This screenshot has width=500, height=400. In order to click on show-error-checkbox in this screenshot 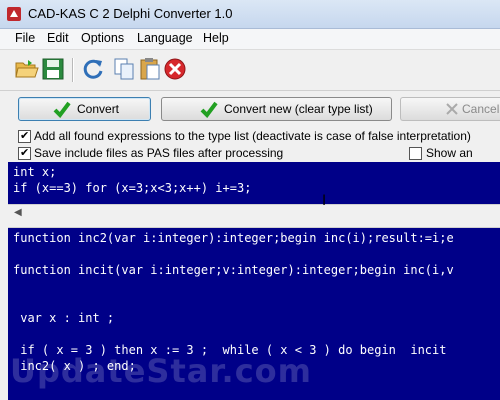, I will do `click(415, 153)`.